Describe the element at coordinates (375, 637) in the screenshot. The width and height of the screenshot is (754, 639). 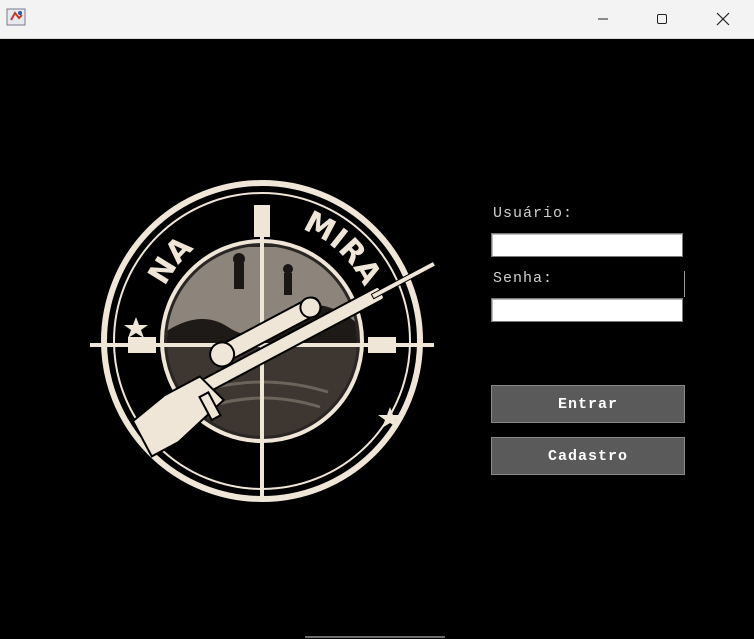
I see `bottom-divider` at that location.